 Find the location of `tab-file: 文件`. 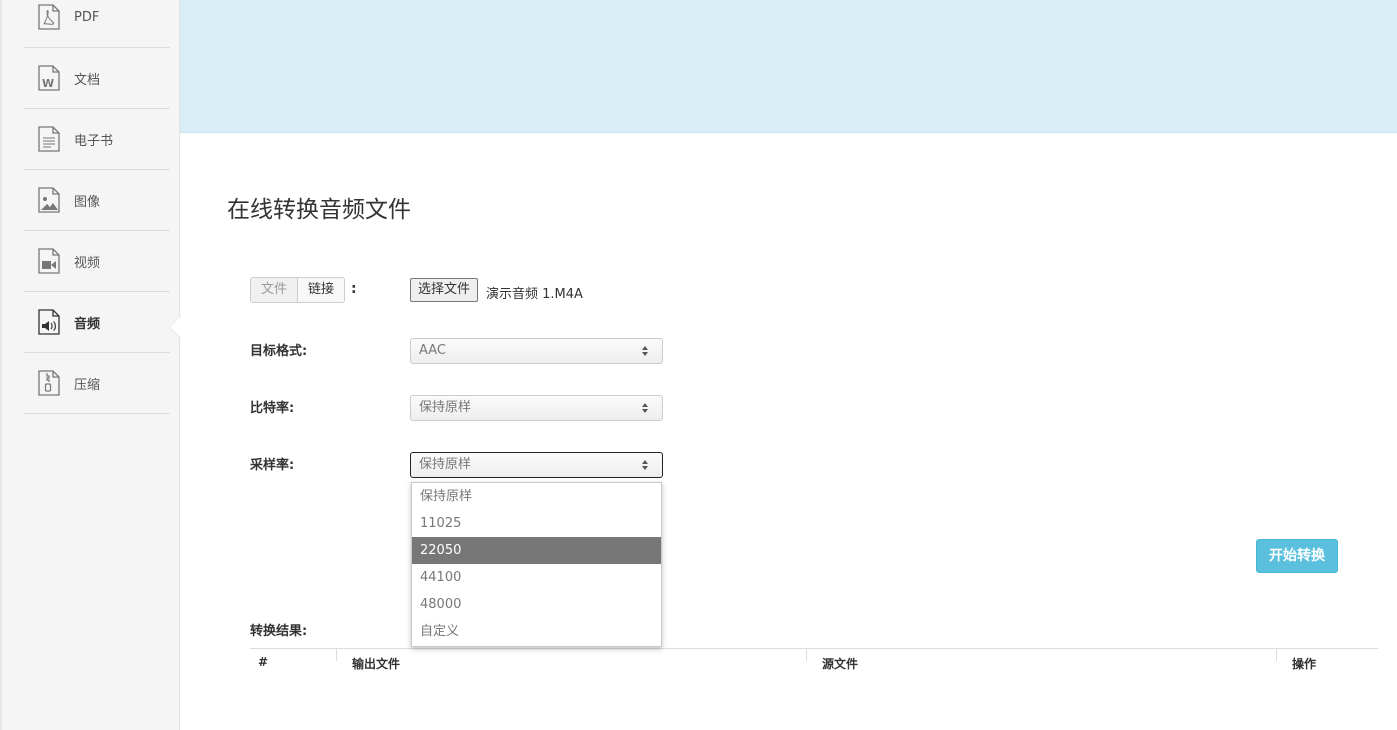

tab-file: 文件 is located at coordinates (275, 290).